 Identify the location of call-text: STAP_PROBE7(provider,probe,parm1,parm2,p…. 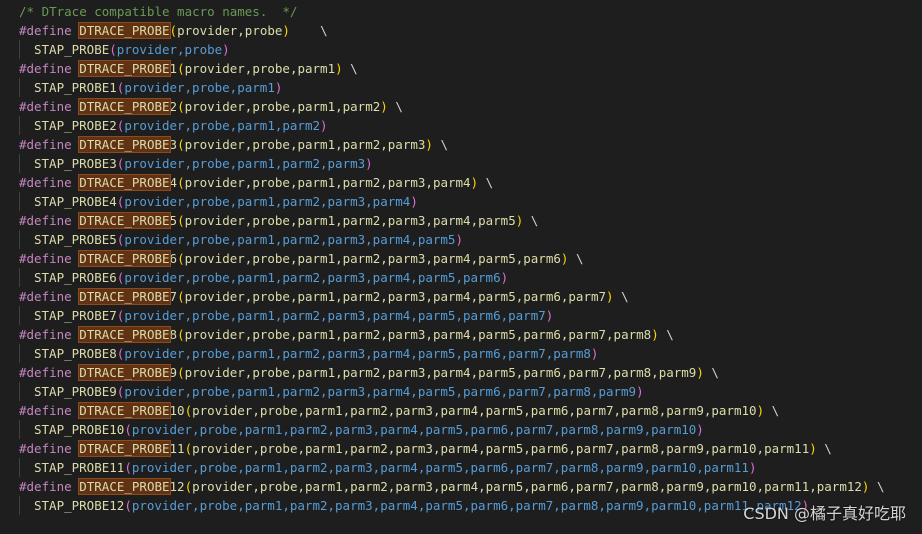
(293, 315).